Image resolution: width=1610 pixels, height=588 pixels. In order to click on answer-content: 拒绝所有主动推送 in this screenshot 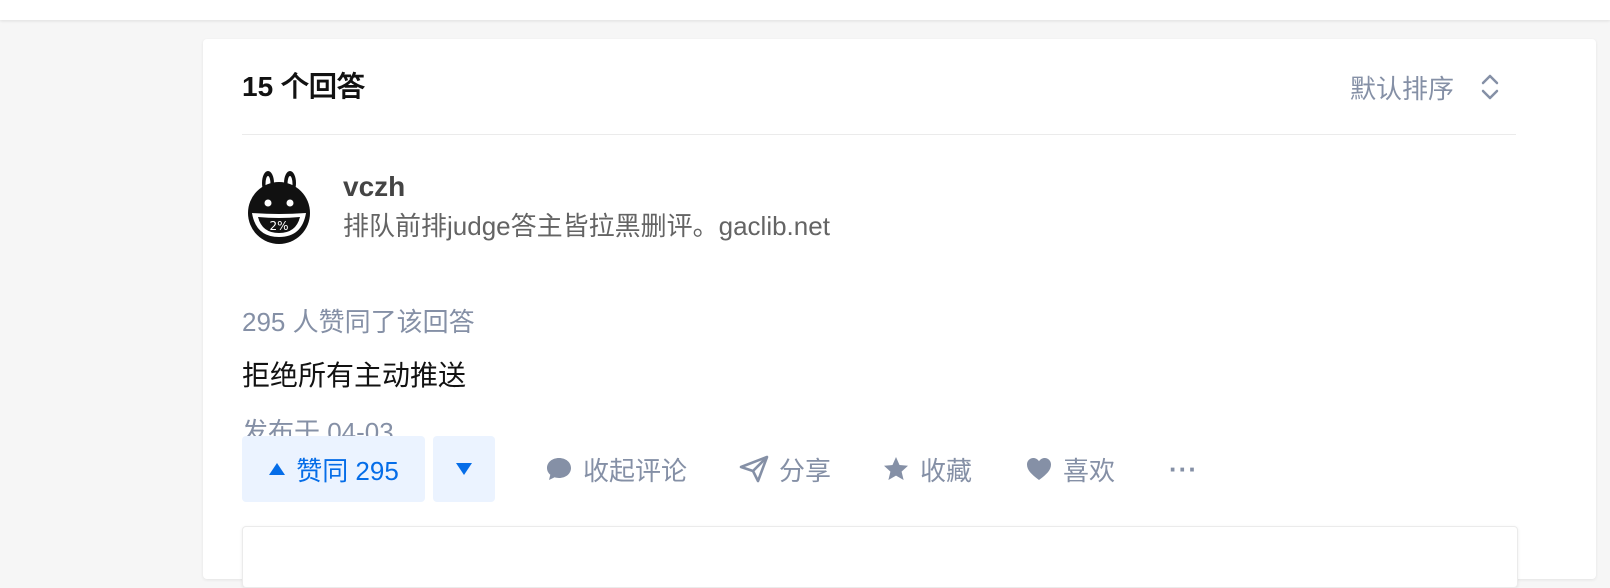, I will do `click(354, 375)`.